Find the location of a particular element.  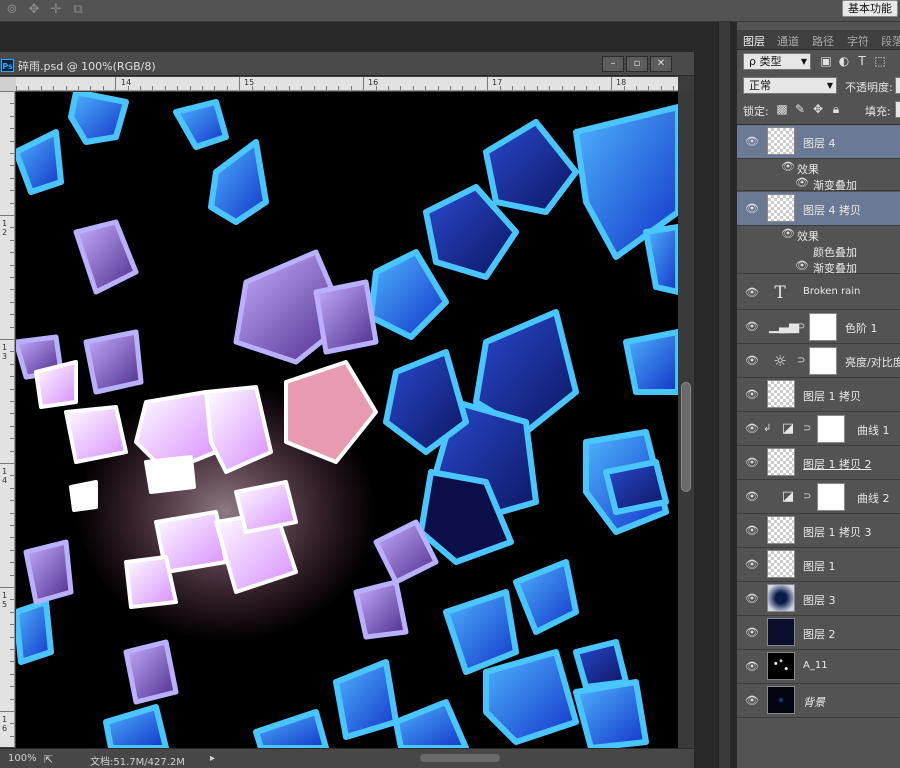

document-tab: Ps 碎雨.psd @ 100%(RGB/8) – ▫ ✕ is located at coordinates (347, 64).